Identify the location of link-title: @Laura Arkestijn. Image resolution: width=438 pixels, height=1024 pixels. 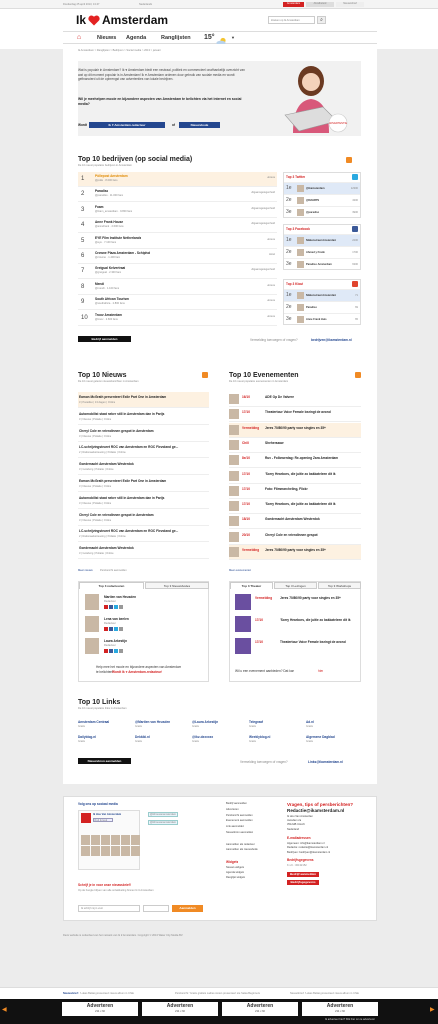
(219, 722).